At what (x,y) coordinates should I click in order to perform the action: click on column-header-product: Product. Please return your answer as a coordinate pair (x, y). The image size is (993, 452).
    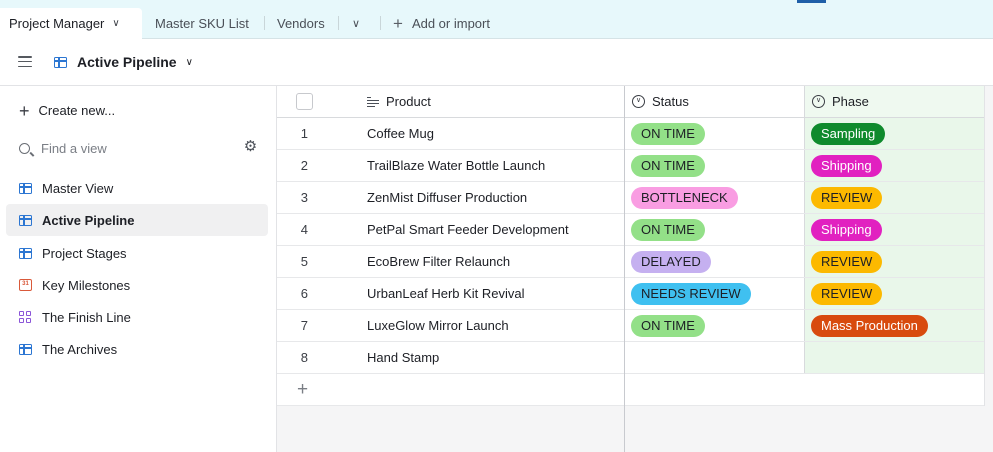
    Looking at the image, I should click on (495, 101).